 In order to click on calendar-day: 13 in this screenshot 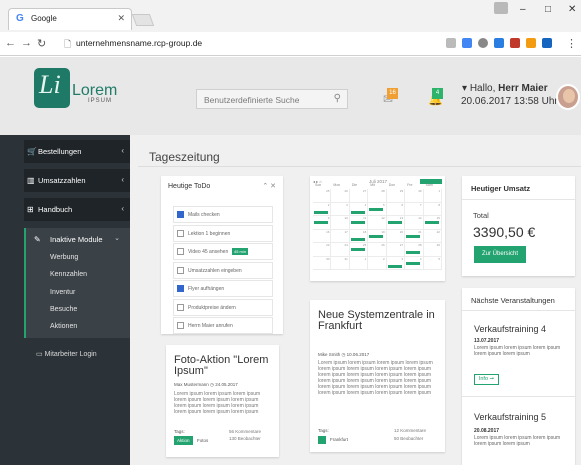, I will do `click(396, 223)`.